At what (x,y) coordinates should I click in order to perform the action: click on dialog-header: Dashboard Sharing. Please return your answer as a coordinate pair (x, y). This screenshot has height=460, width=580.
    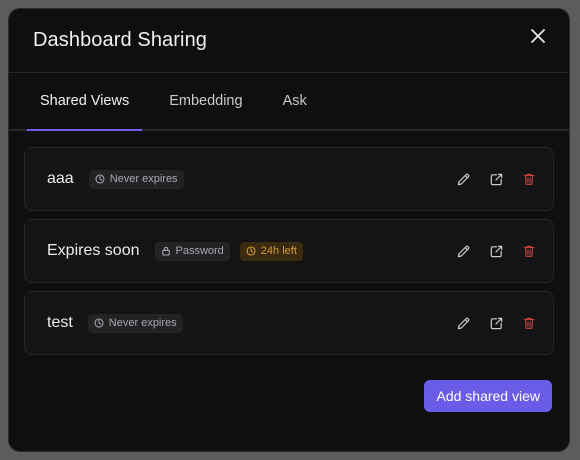
    Looking at the image, I should click on (289, 41).